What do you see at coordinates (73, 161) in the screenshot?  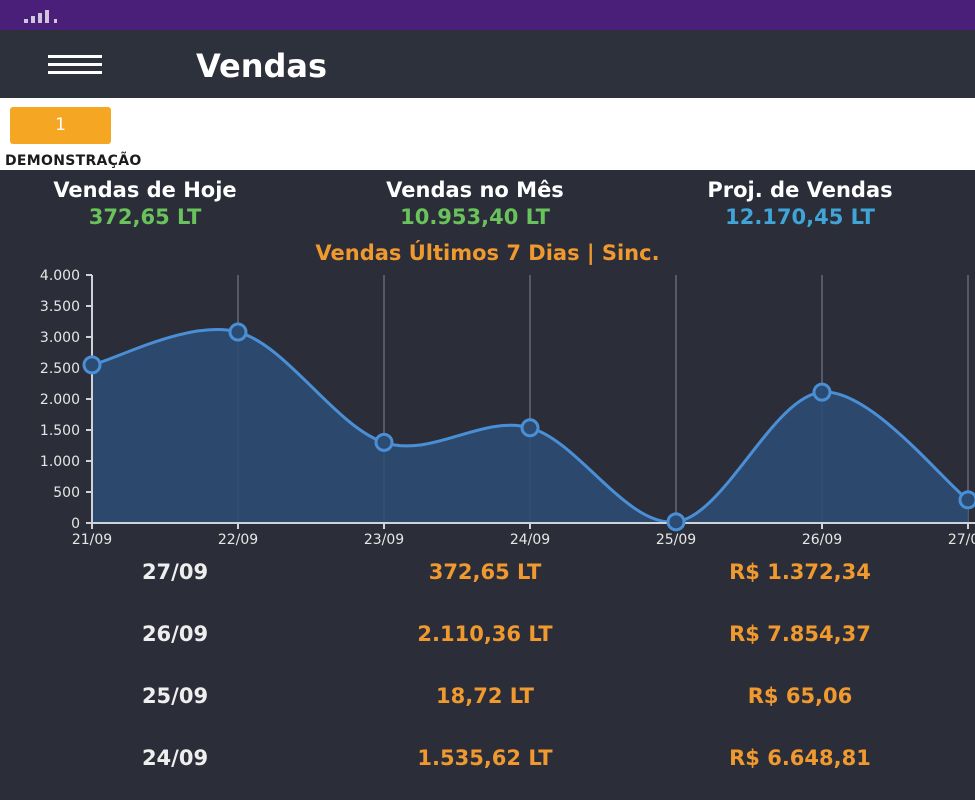 I see `demo-label: DEMONSTRAÇÃO` at bounding box center [73, 161].